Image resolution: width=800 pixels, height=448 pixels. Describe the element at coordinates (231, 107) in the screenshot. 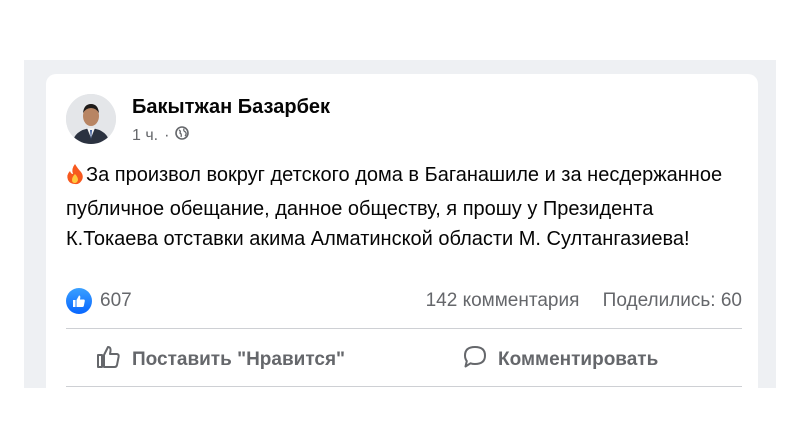

I see `author-name: Бакытжан Базарбек` at that location.